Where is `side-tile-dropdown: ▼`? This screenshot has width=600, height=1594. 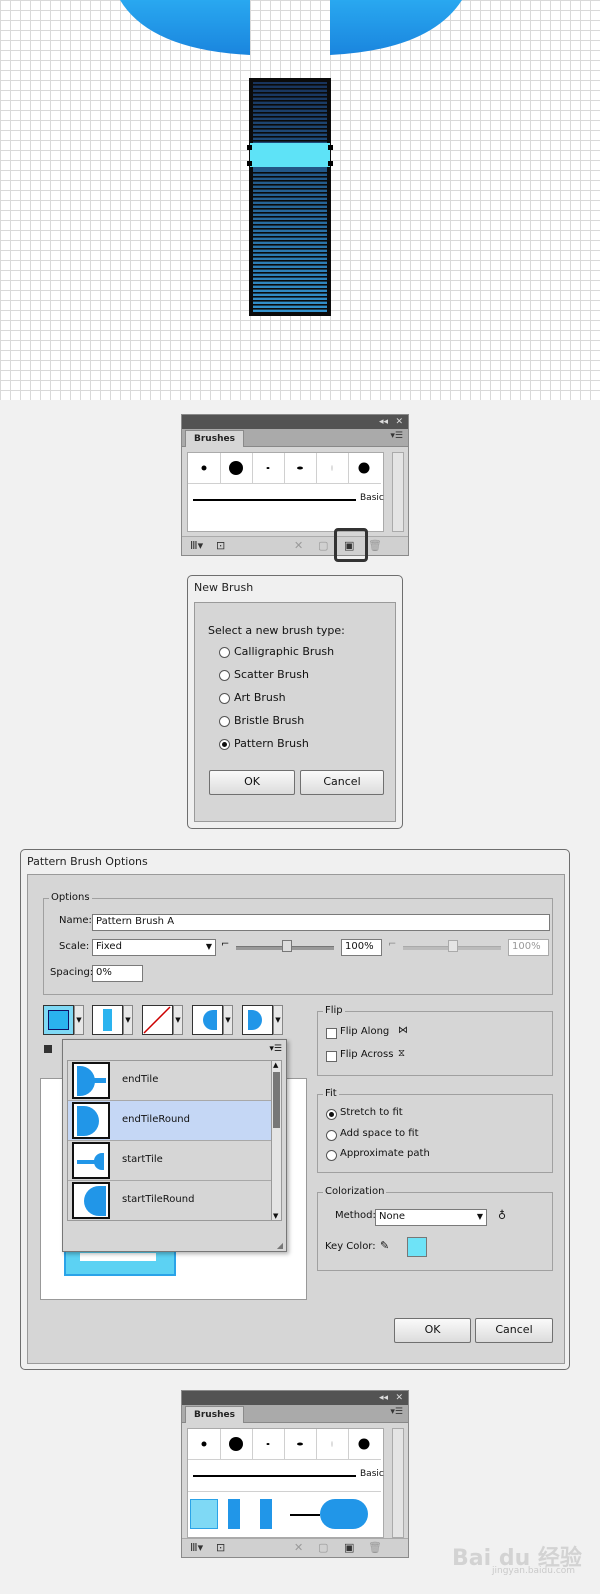 side-tile-dropdown: ▼ is located at coordinates (79, 1020).